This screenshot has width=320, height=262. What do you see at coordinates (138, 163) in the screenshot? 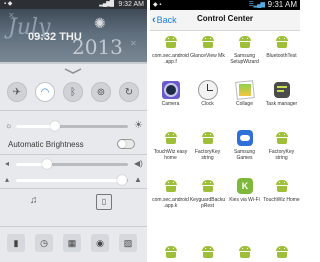
I see `speaker-high-icon: ◀)` at bounding box center [138, 163].